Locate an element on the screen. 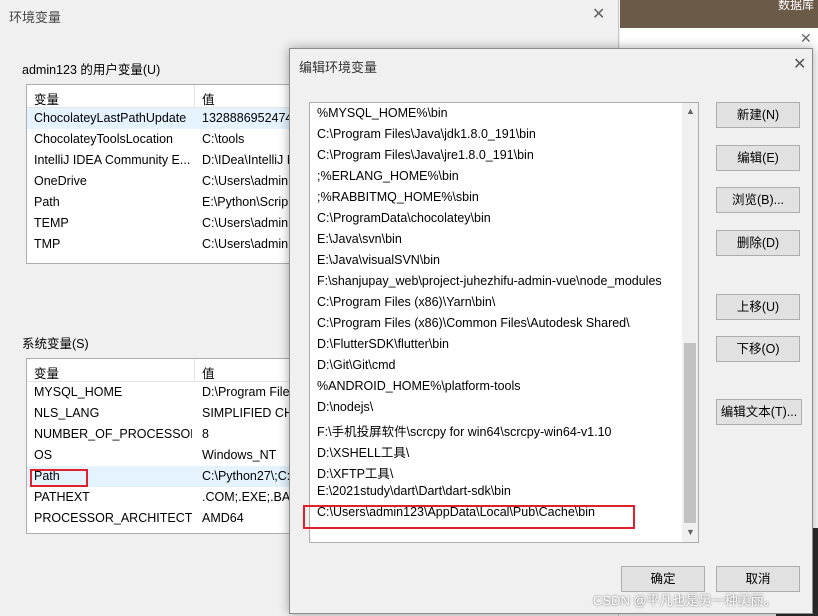  table-row: Path E:\Python\Scrip is located at coordinates (177, 202).